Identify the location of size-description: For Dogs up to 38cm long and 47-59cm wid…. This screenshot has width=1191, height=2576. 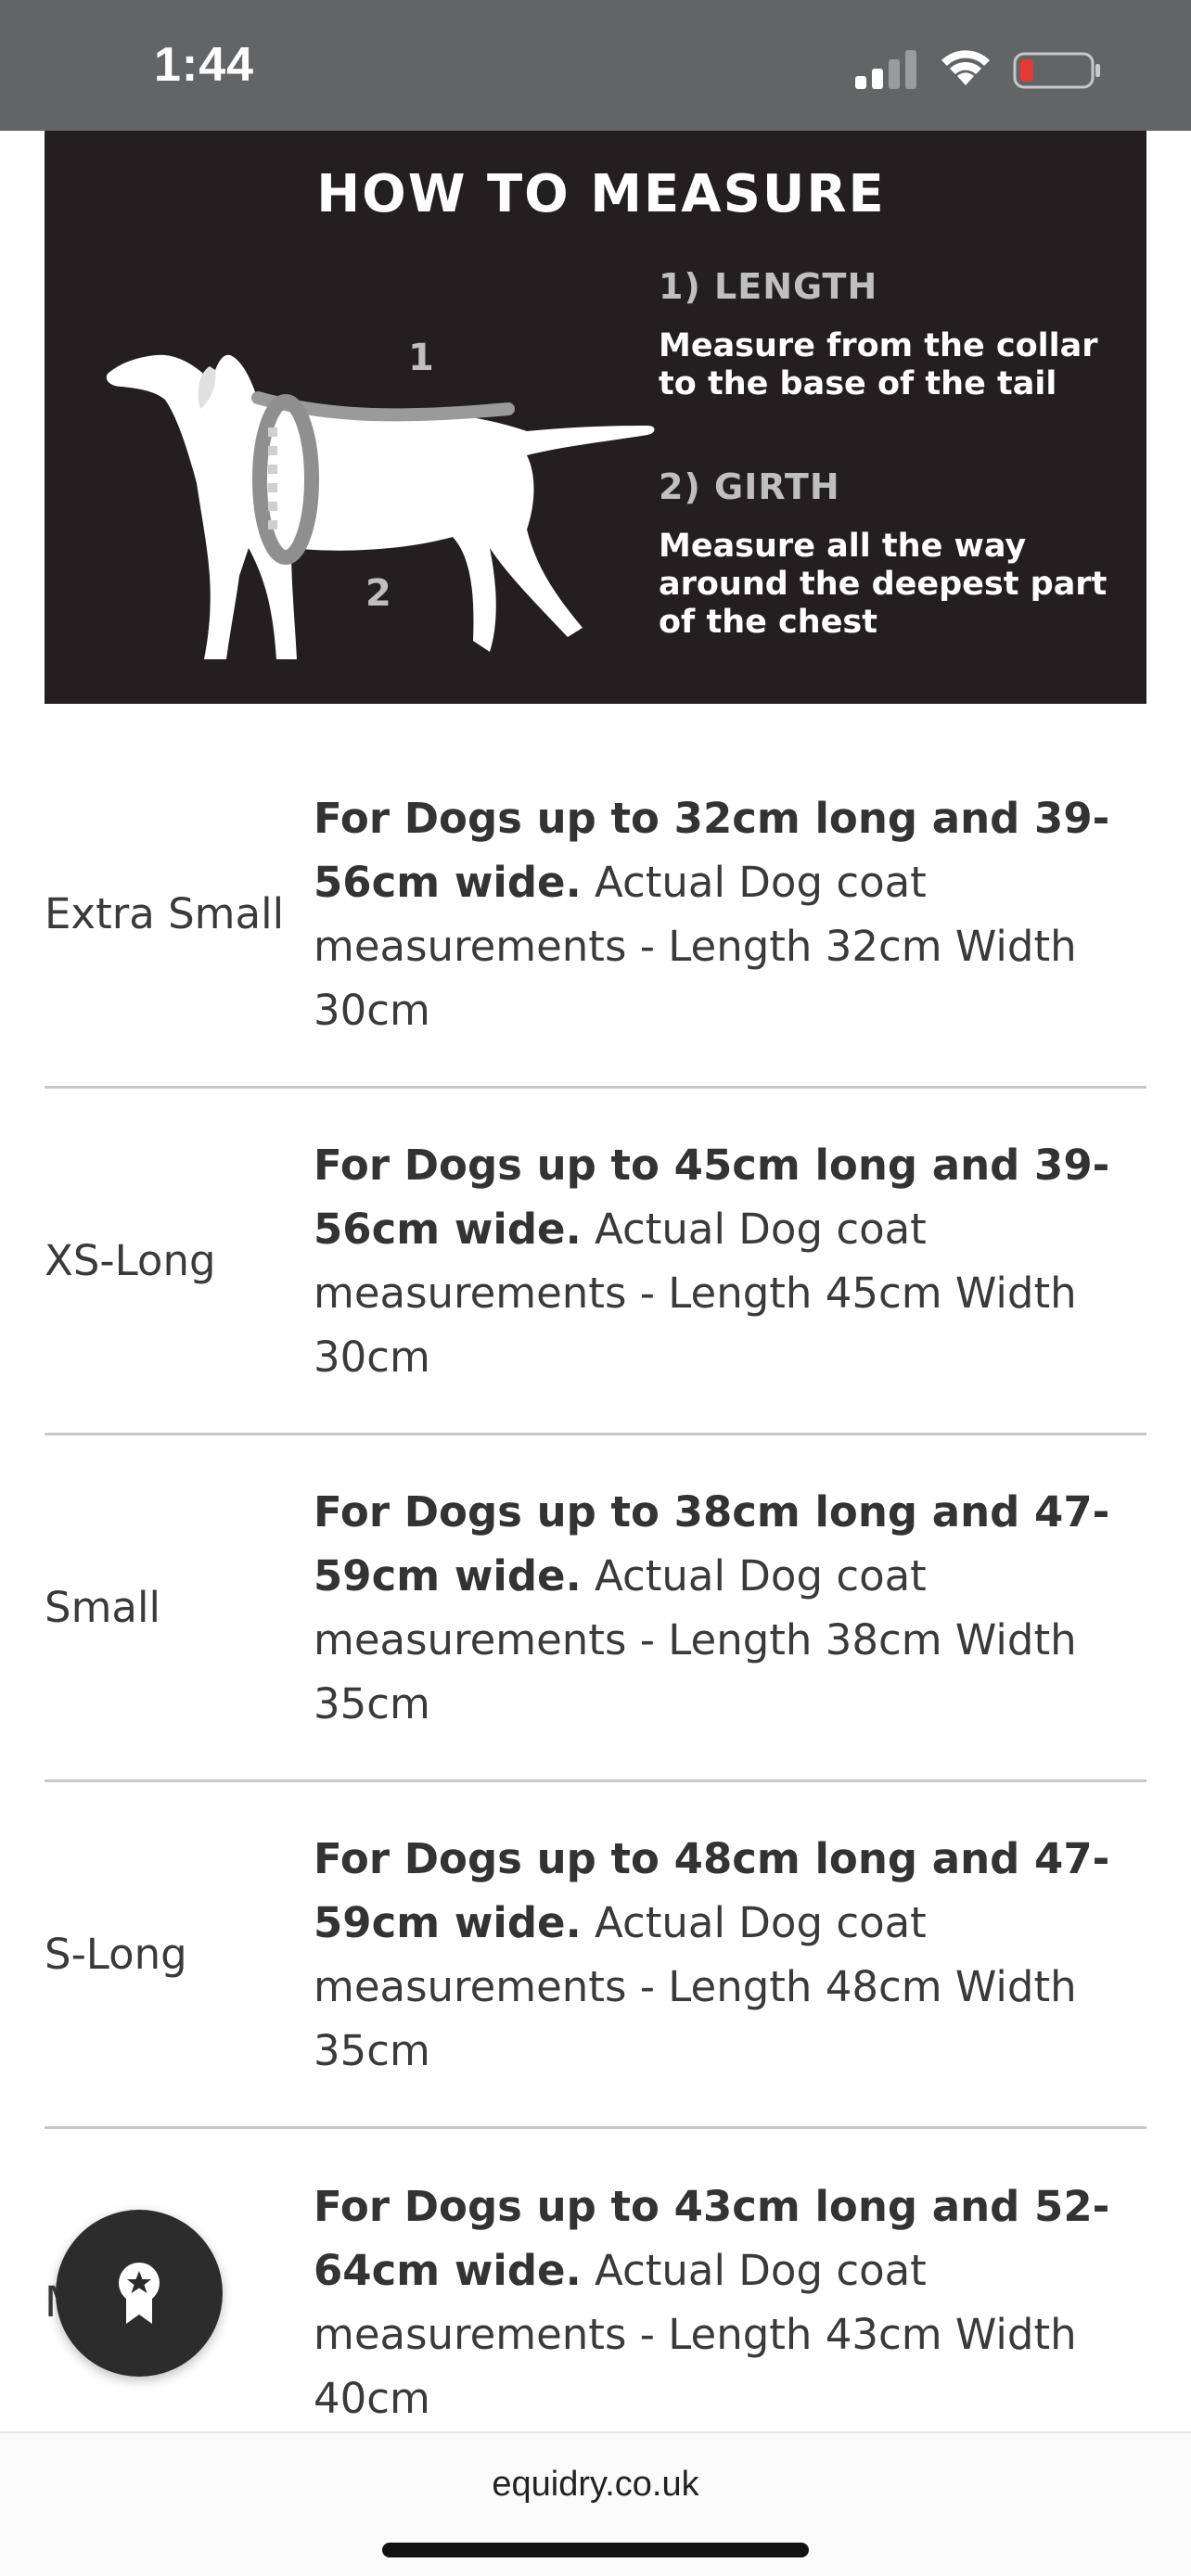
(730, 1608).